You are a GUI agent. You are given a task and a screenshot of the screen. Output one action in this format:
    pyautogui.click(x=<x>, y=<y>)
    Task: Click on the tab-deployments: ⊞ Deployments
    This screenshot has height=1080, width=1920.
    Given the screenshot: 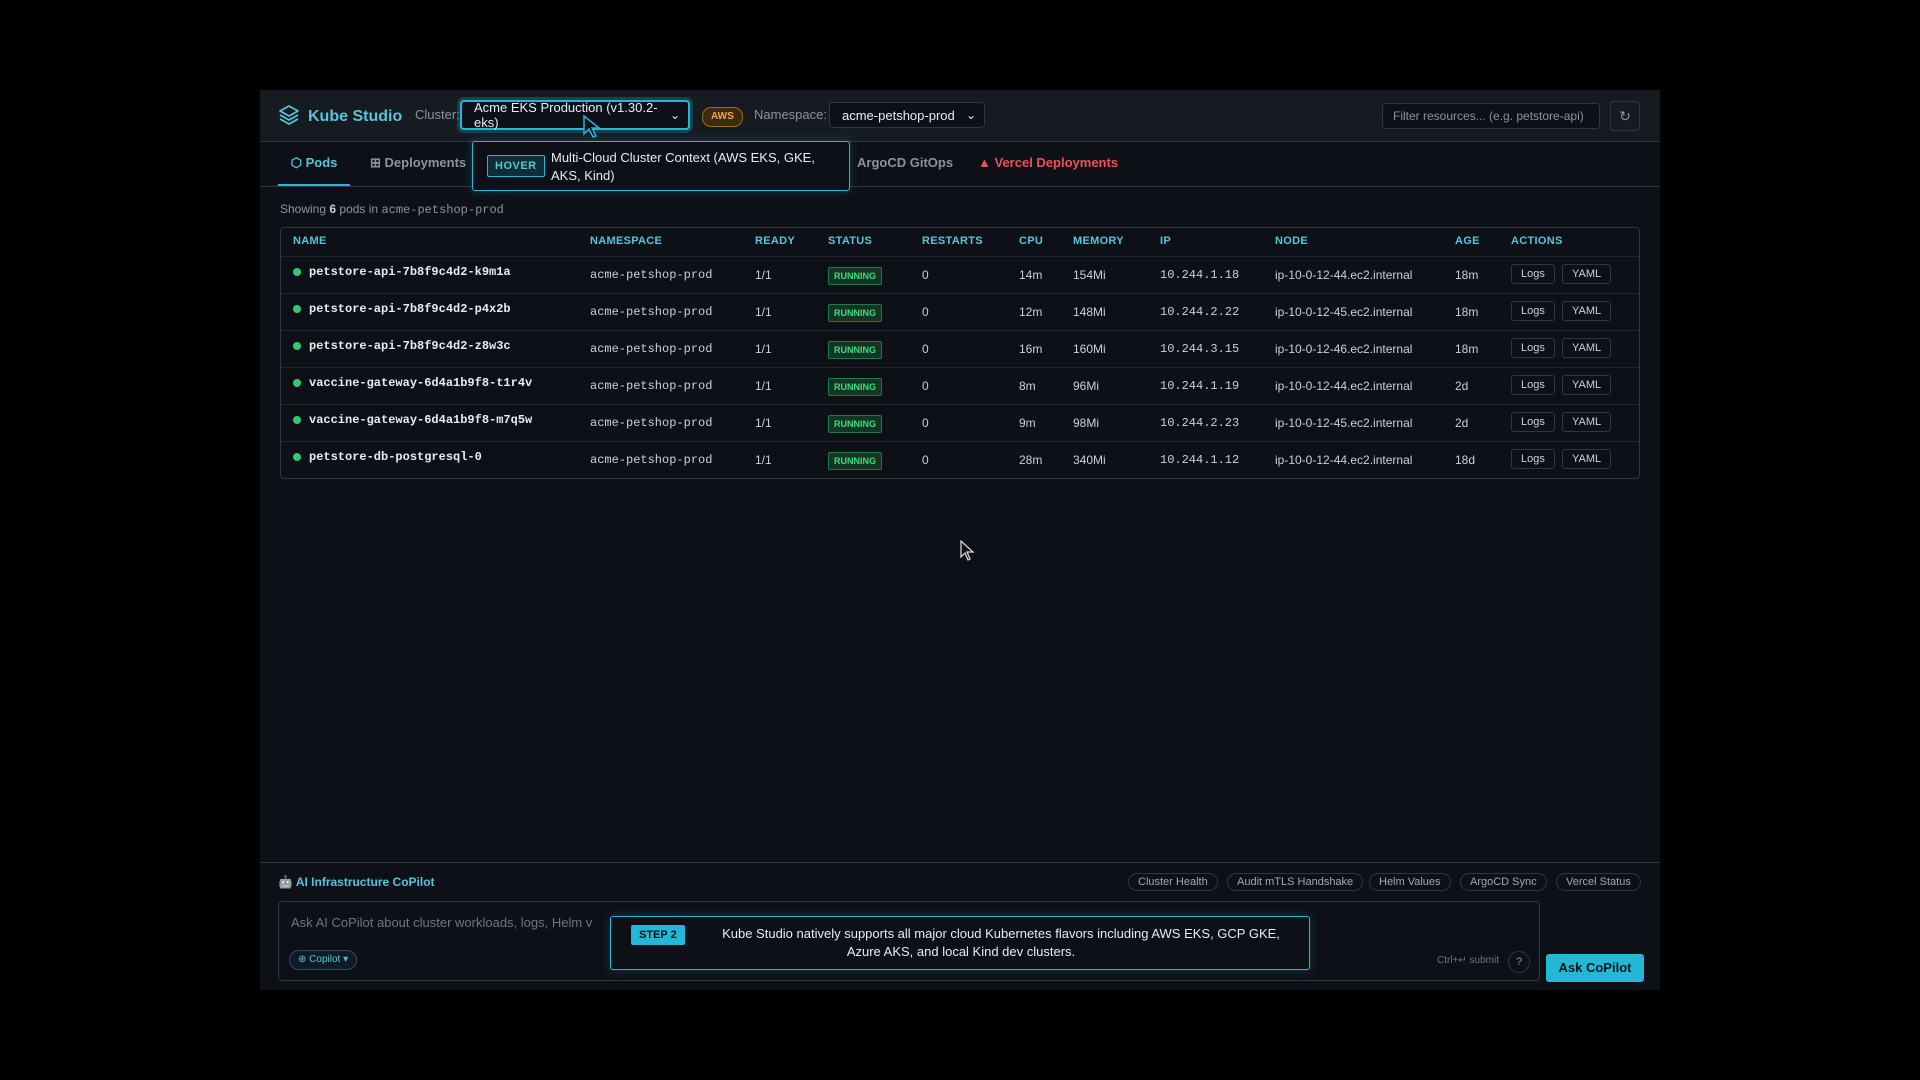 What is the action you would take?
    pyautogui.click(x=418, y=163)
    